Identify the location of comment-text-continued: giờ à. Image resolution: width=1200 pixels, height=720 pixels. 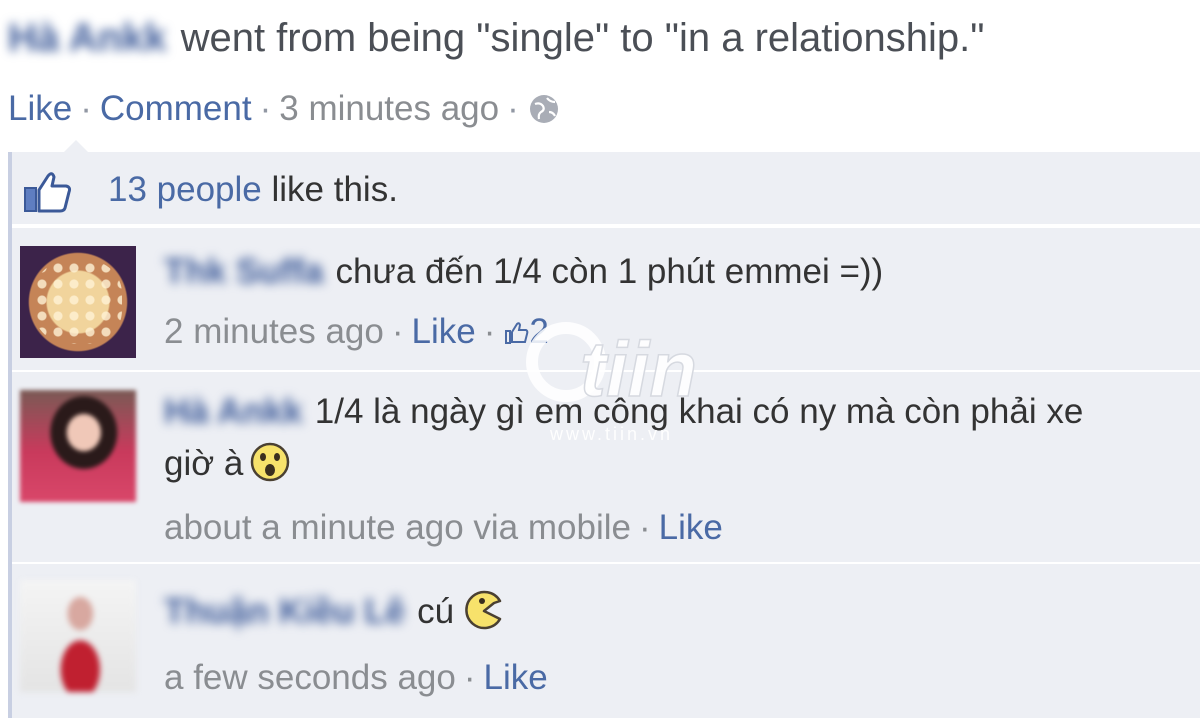
(204, 463).